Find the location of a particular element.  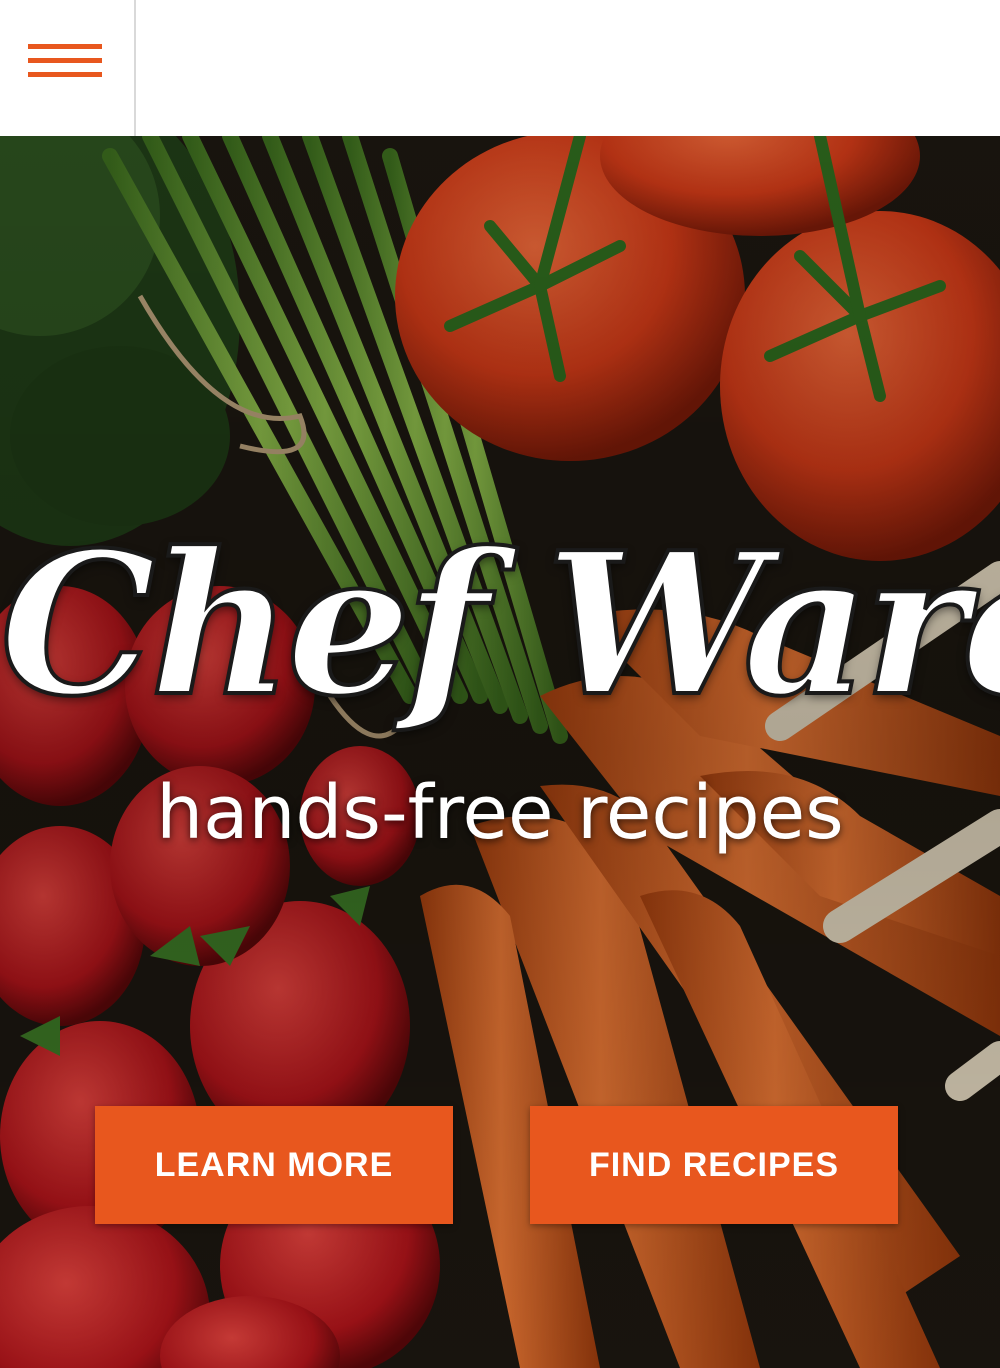

find-recipes-button: FIND RECIPES is located at coordinates (714, 1165).